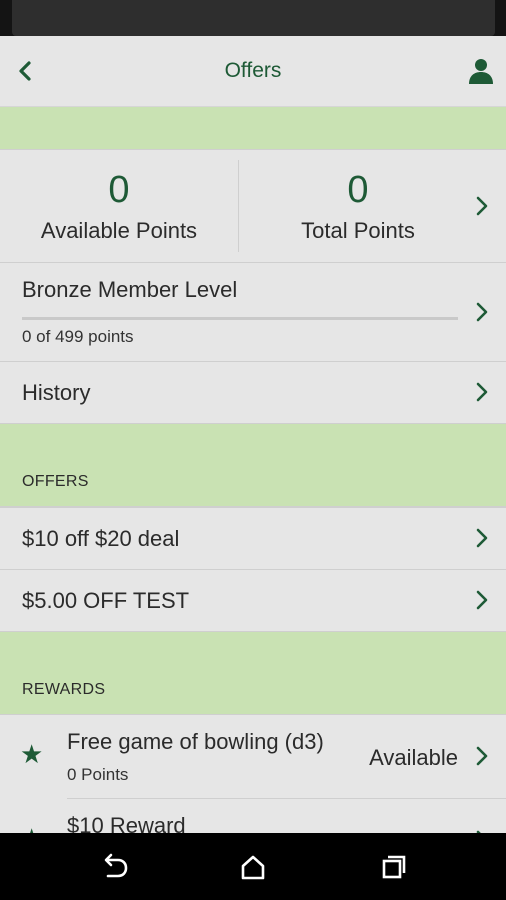  Describe the element at coordinates (253, 311) in the screenshot. I see `member-level-row: Bronze Member Level 0 of 499 points` at that location.